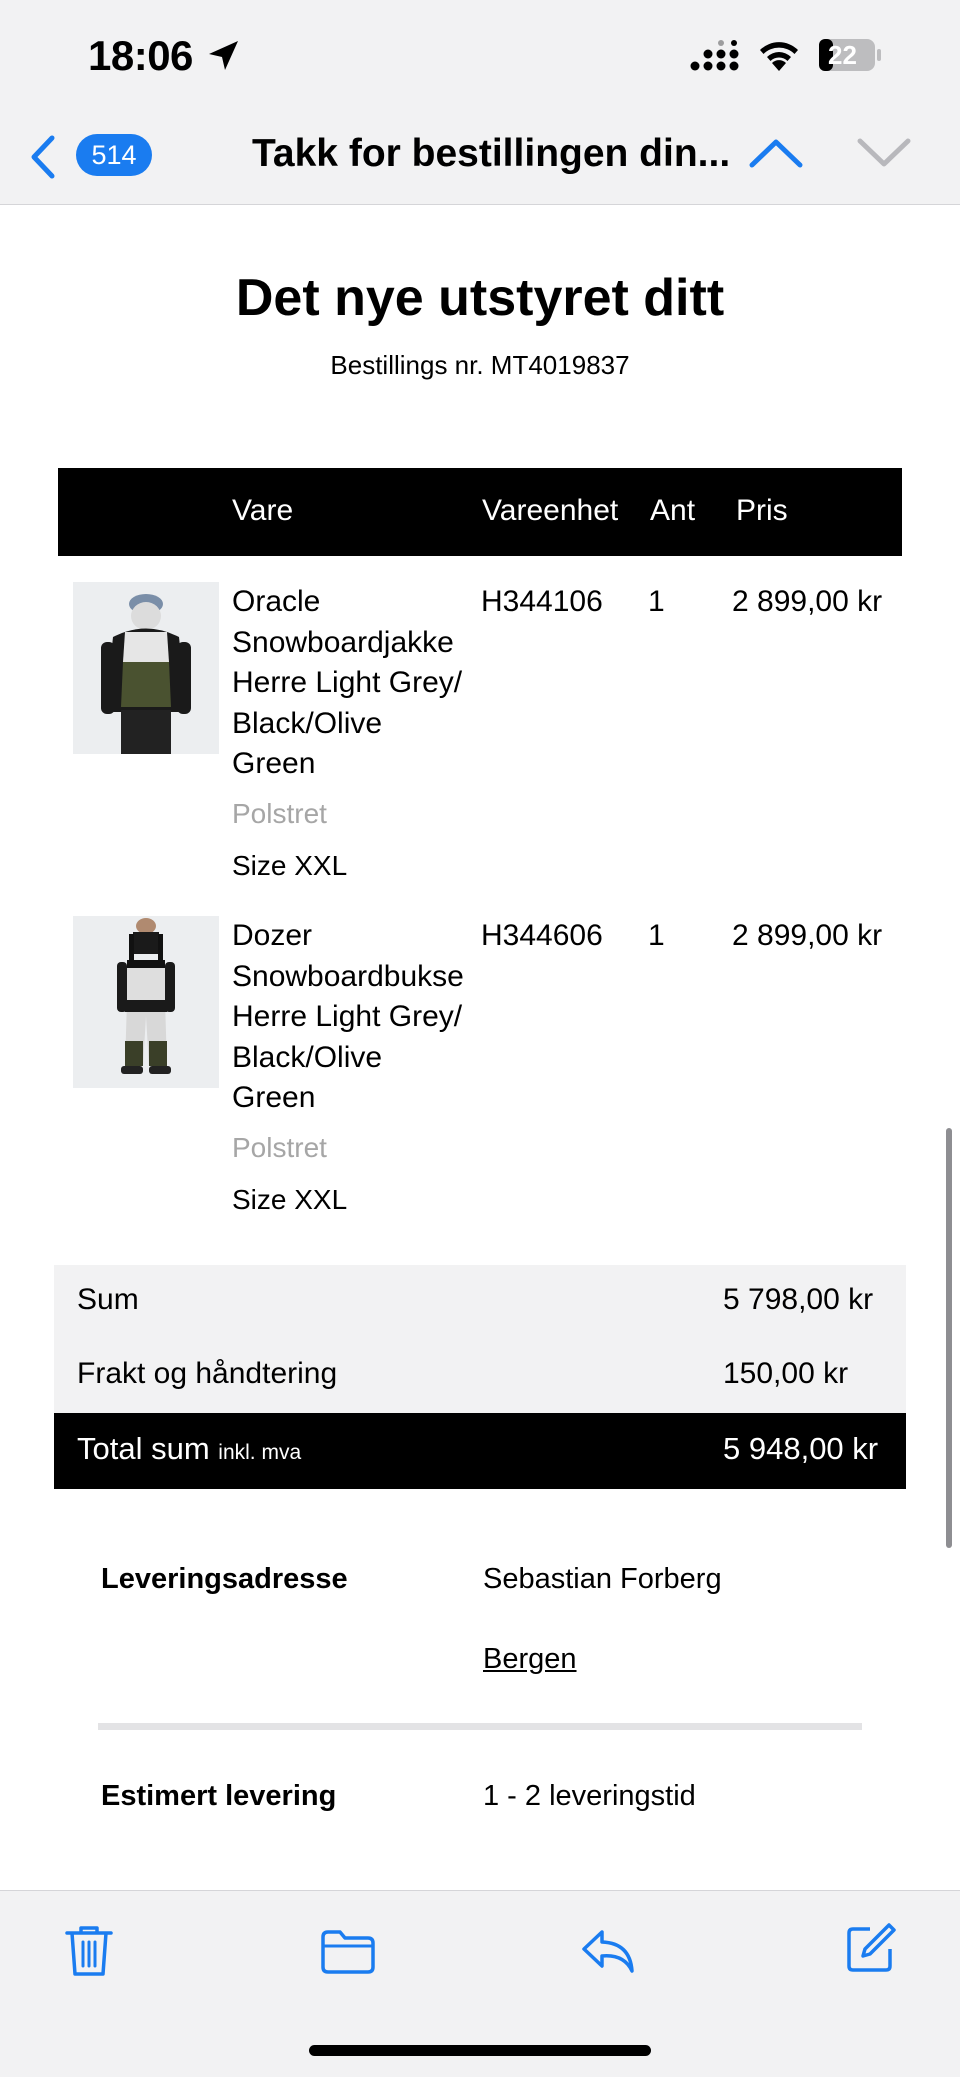  I want to click on estimated-delivery-value: 1 - 2 leveringstid, so click(589, 1796).